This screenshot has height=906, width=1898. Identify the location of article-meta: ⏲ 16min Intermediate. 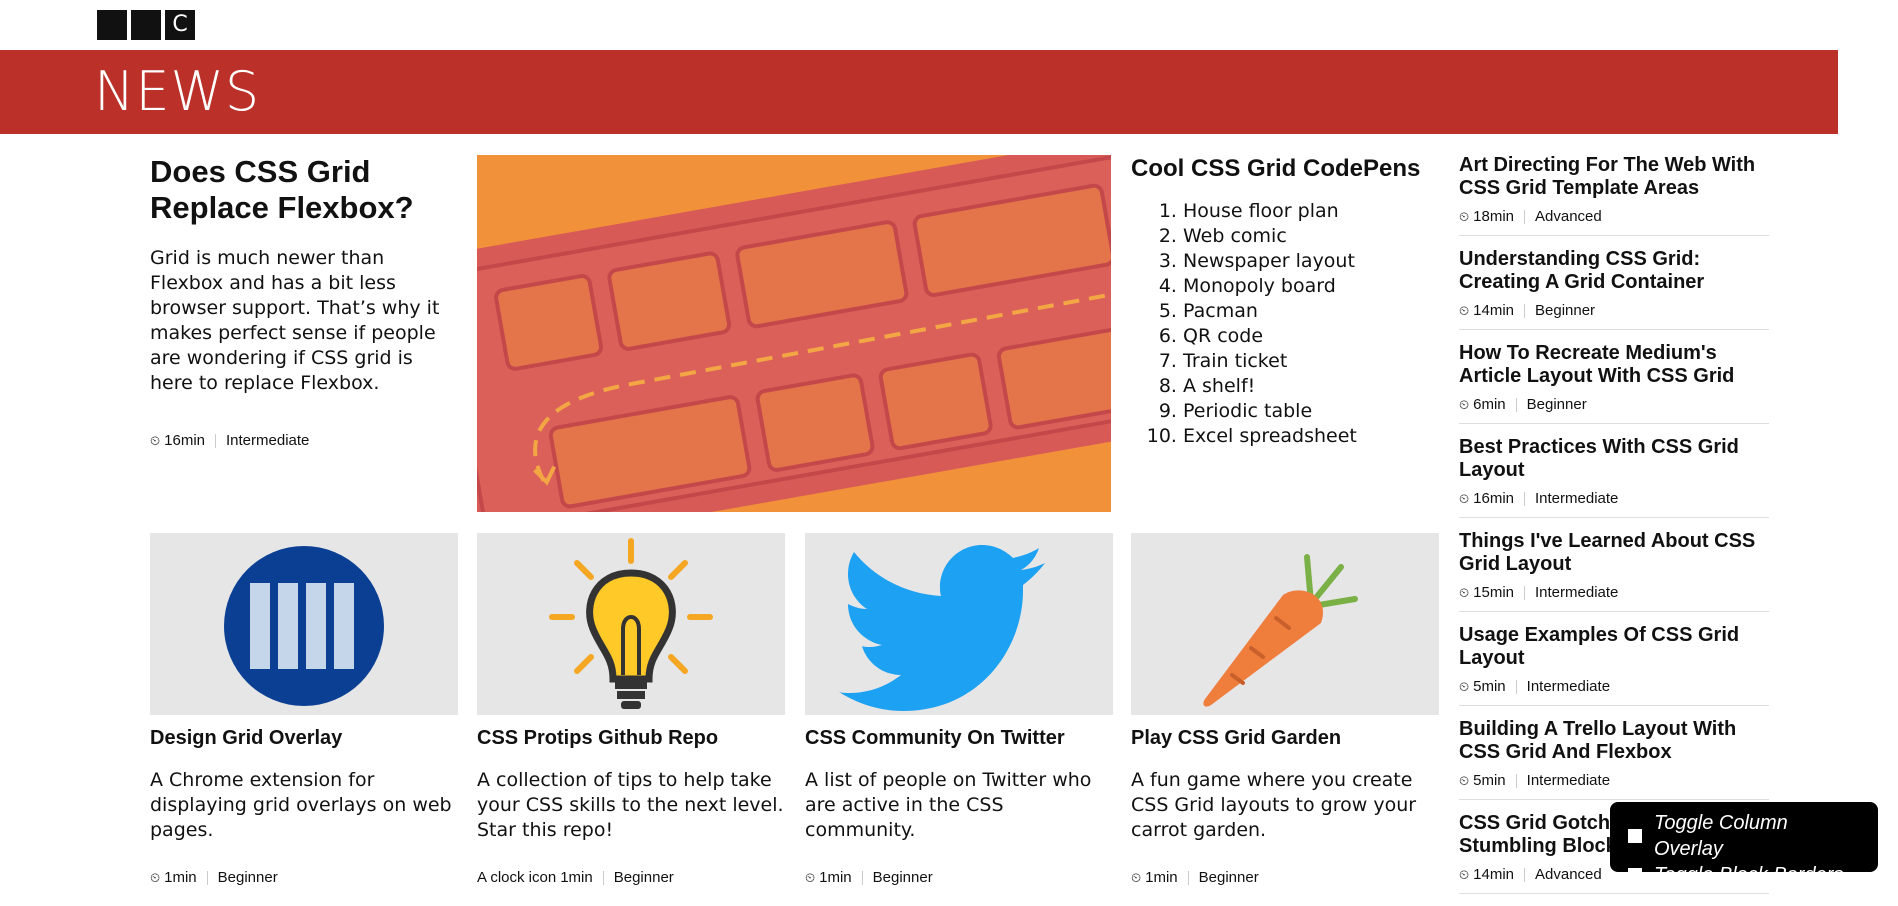
(1614, 498).